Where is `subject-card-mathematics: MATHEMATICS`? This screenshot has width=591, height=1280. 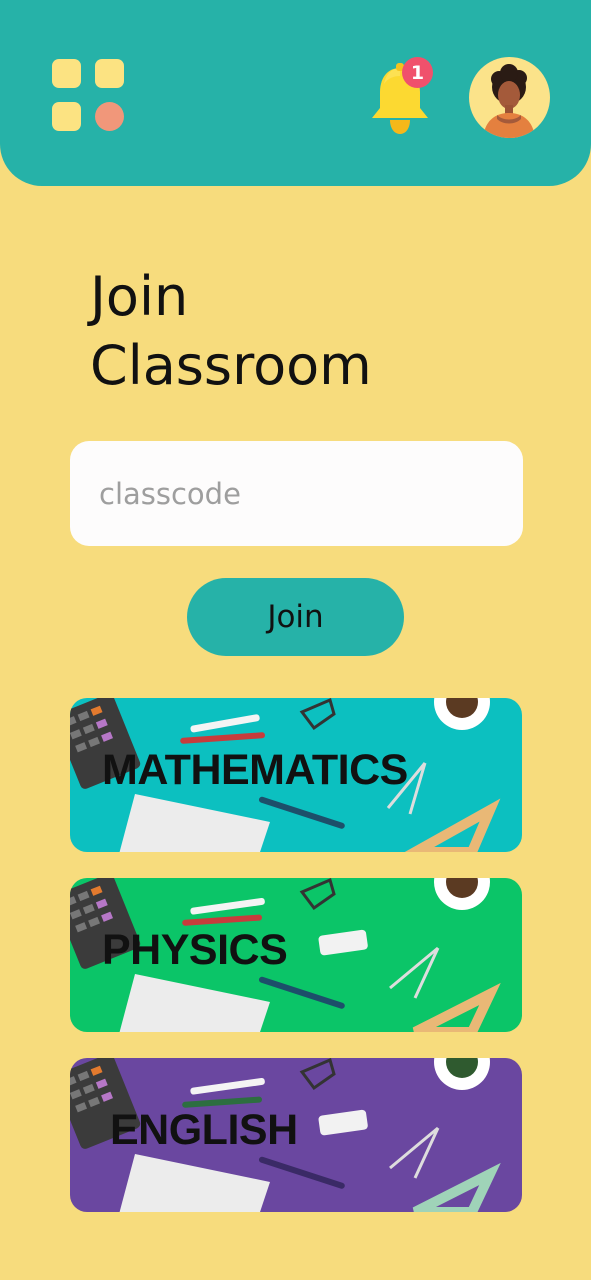
subject-card-mathematics: MATHEMATICS is located at coordinates (296, 775).